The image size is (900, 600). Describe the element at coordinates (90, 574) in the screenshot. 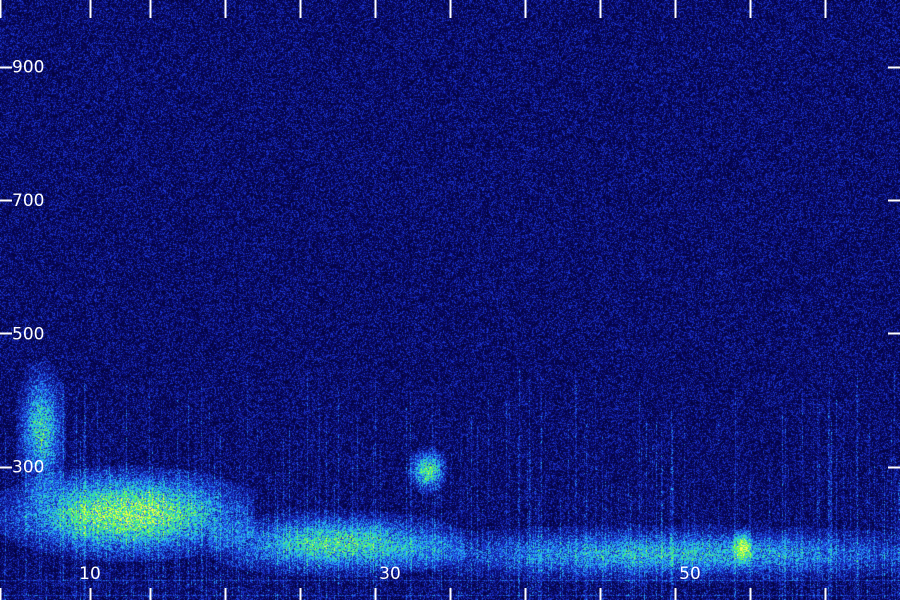

I see `x-tick-label: 10` at that location.